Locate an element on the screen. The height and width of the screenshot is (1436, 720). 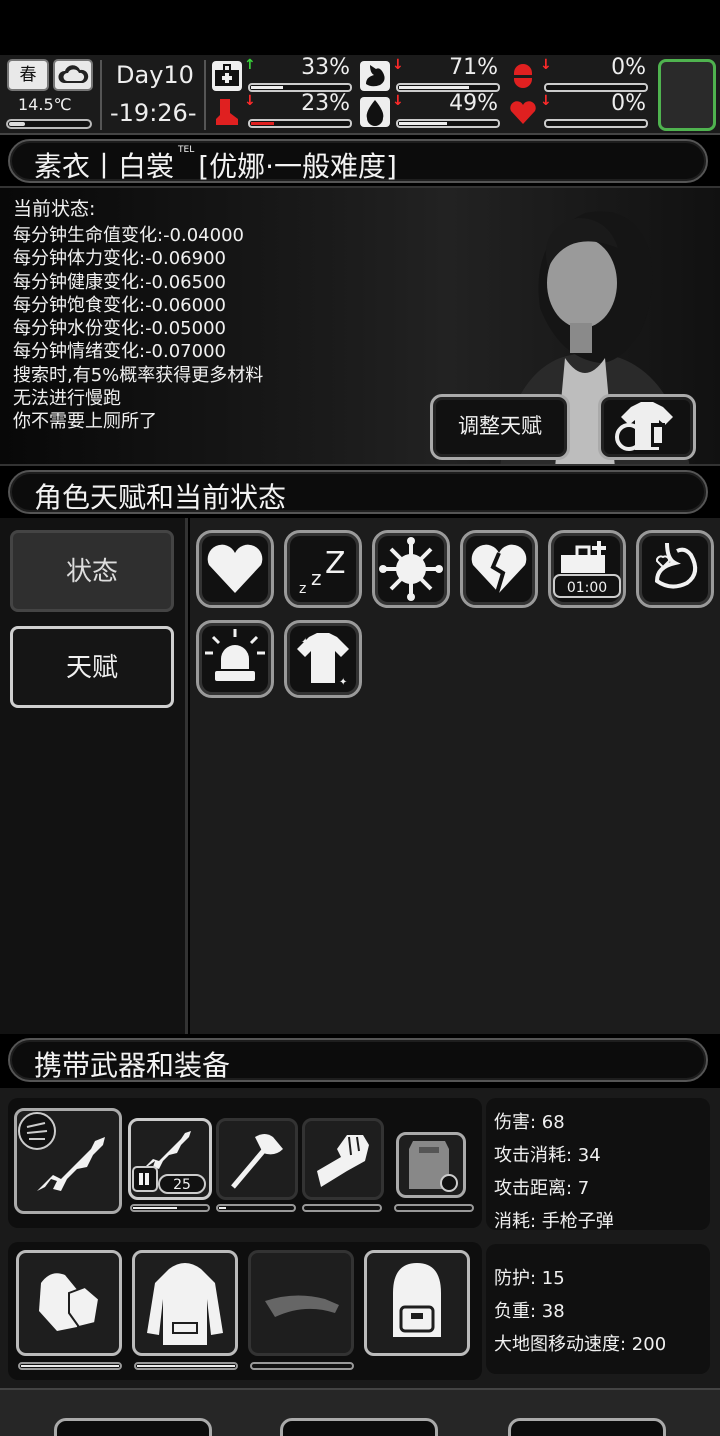
water-value: 49% is located at coordinates (473, 103).